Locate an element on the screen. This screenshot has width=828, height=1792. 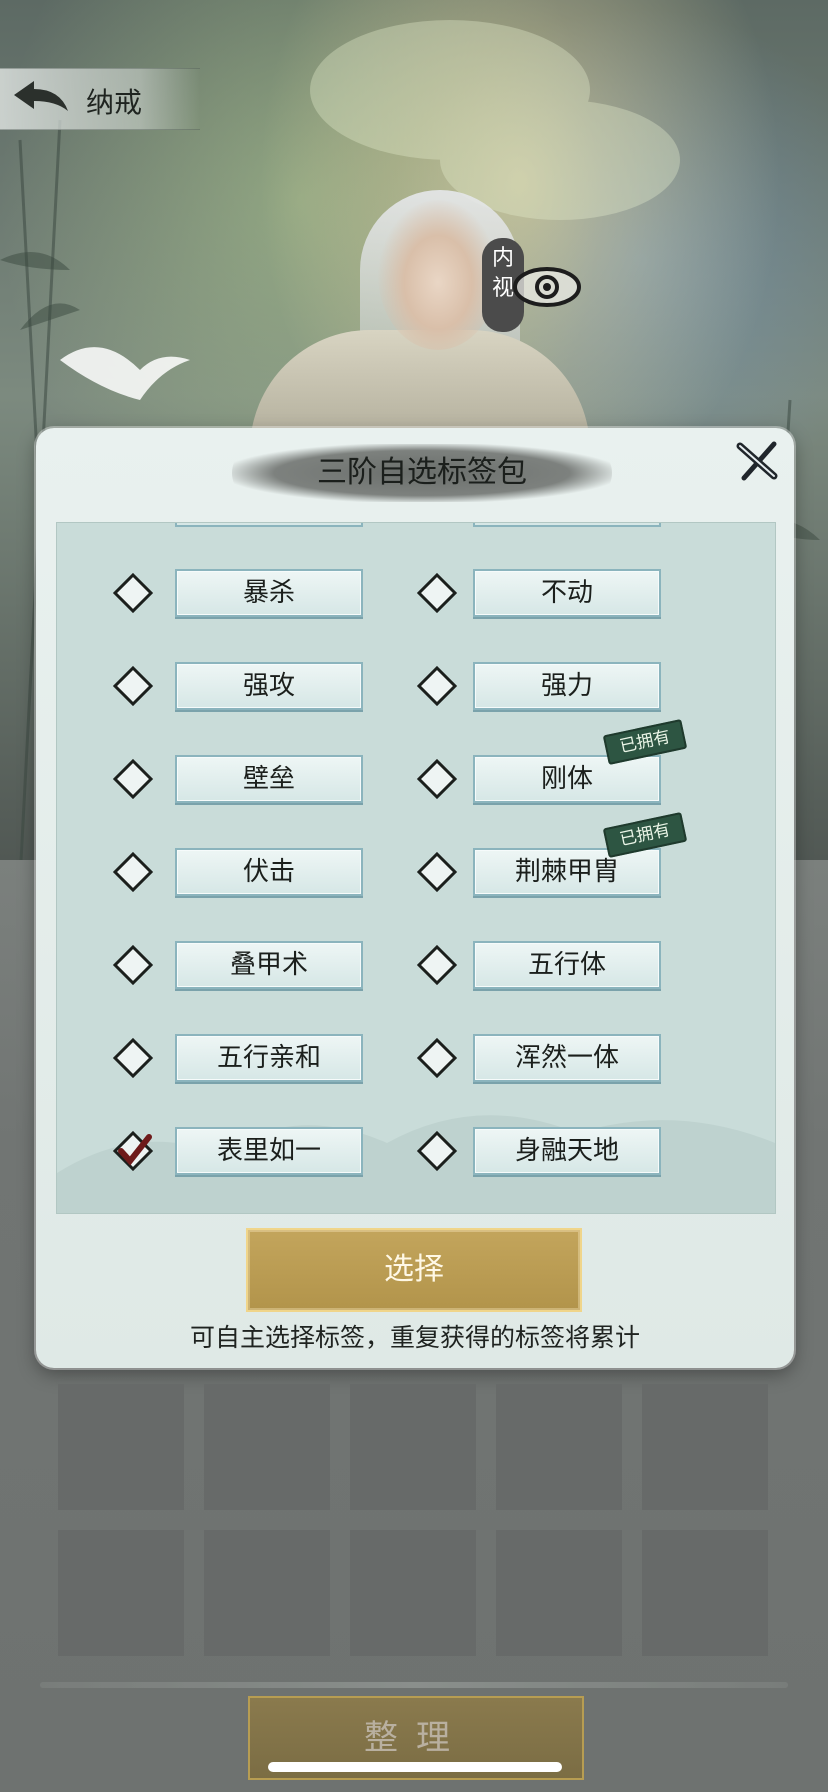
tag-option: 强攻 is located at coordinates (210, 686).